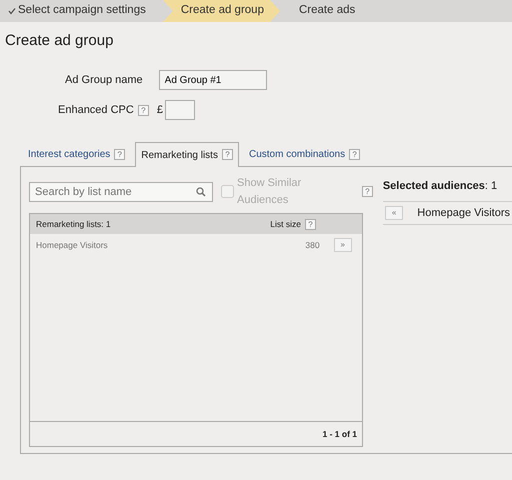 This screenshot has width=512, height=480. What do you see at coordinates (179, 110) in the screenshot?
I see `cpc-field` at bounding box center [179, 110].